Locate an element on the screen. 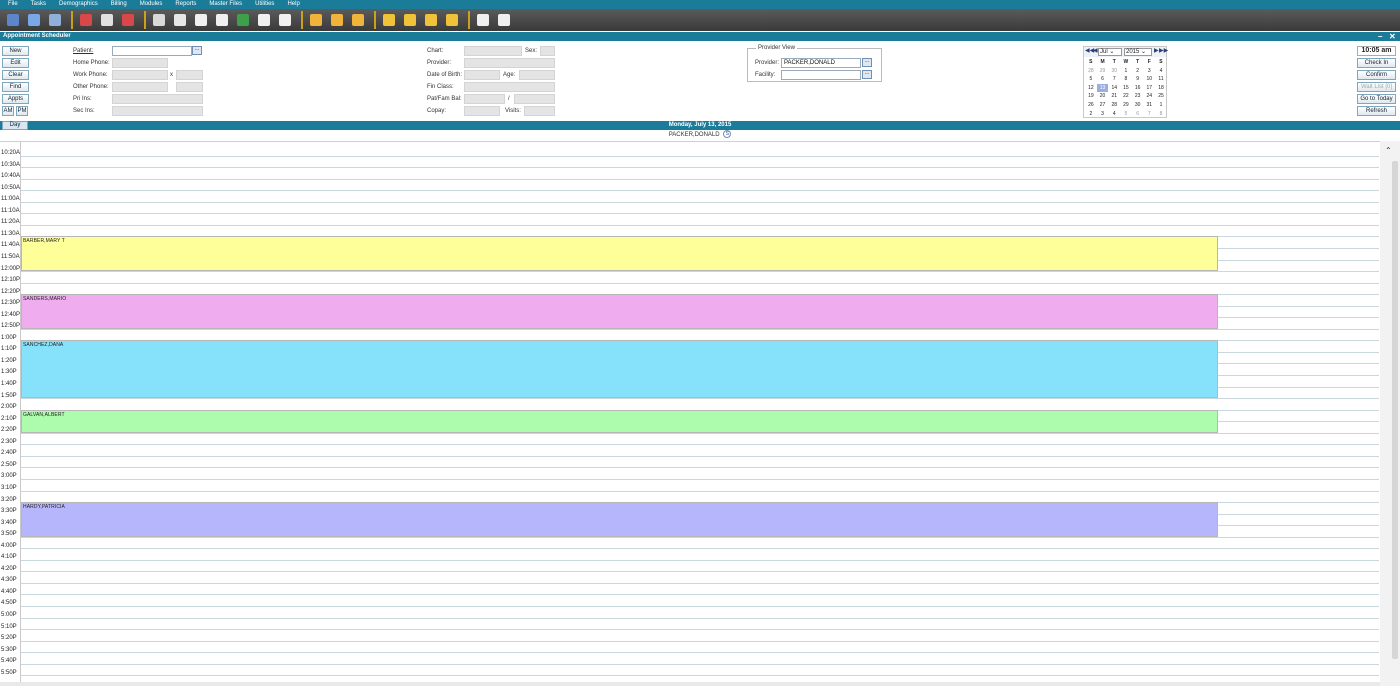 This screenshot has width=1400, height=686. hammer-icon is located at coordinates (504, 20).